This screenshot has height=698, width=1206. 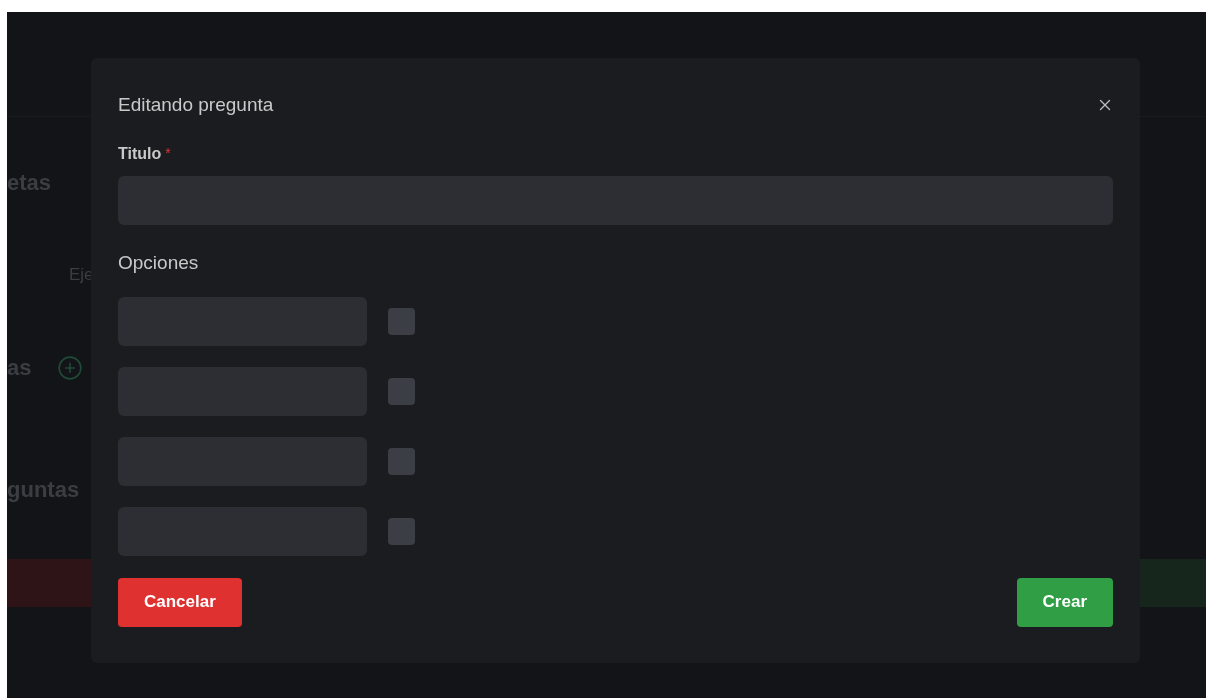 What do you see at coordinates (140, 153) in the screenshot?
I see `field-label: Titulo` at bounding box center [140, 153].